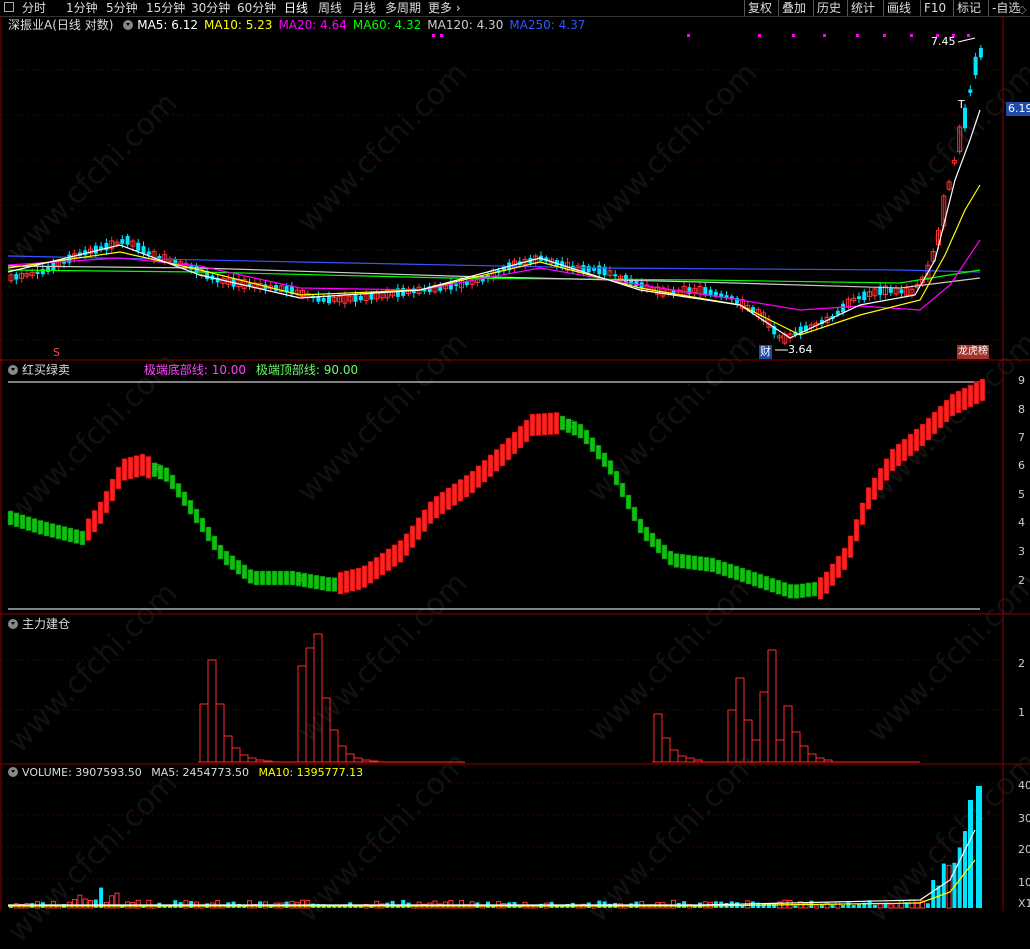 Image resolution: width=1030 pixels, height=949 pixels. What do you see at coordinates (330, 8) in the screenshot?
I see `tab-period-7: 周线` at bounding box center [330, 8].